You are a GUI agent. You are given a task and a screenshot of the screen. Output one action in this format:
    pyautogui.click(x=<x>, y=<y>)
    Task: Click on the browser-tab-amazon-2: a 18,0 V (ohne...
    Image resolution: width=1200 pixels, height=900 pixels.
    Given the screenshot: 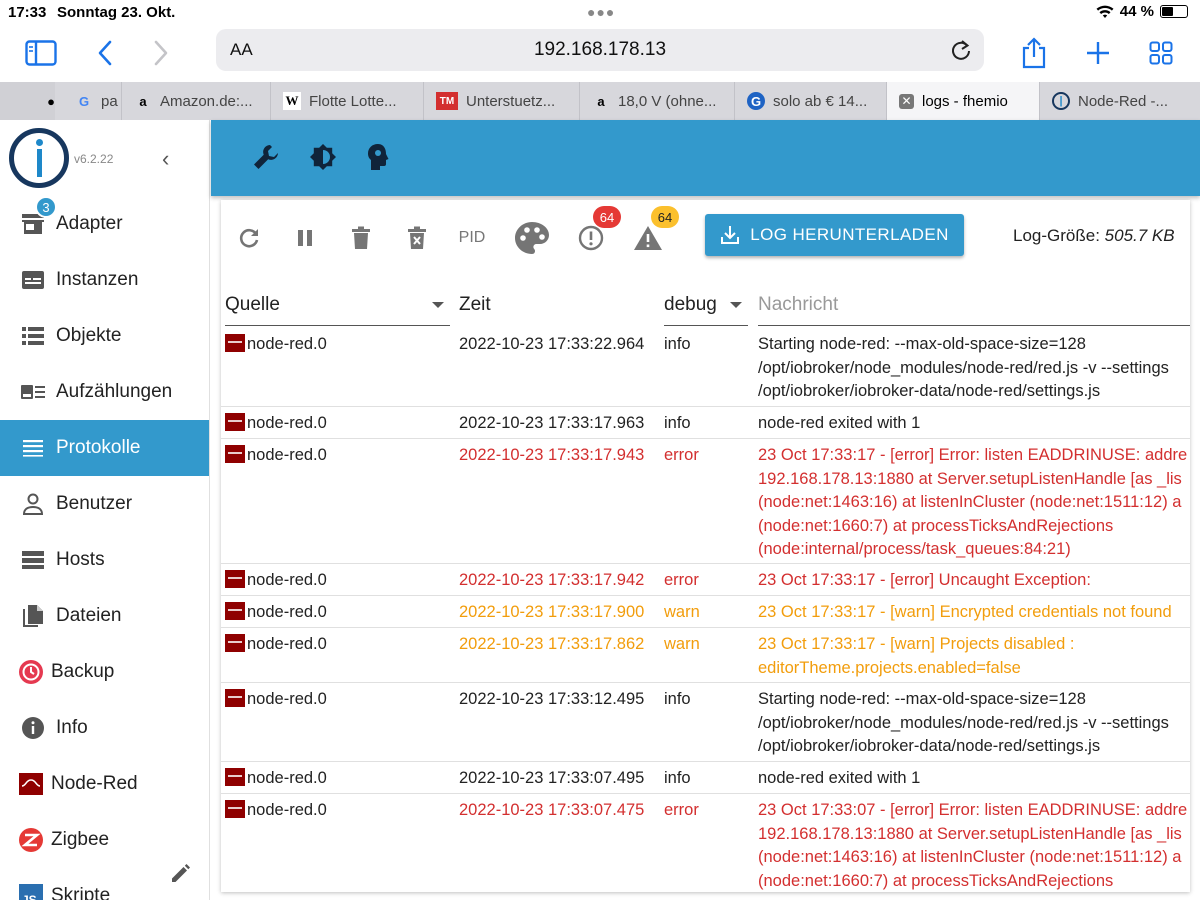 What is the action you would take?
    pyautogui.click(x=657, y=101)
    